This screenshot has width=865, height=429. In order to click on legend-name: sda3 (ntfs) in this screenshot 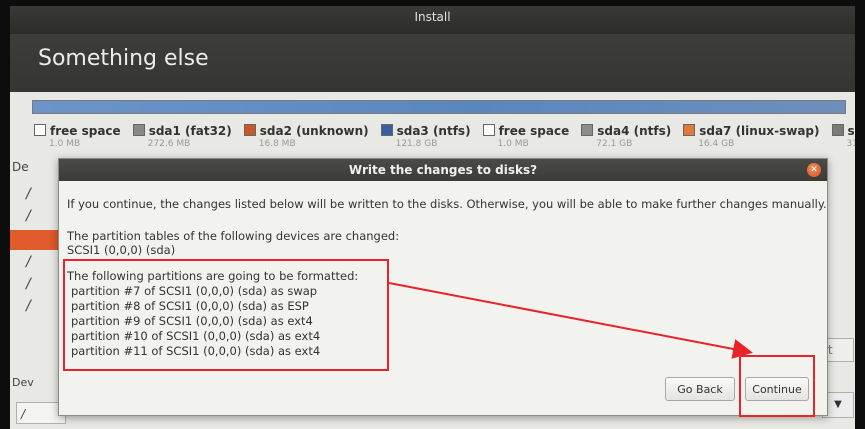, I will do `click(433, 131)`.